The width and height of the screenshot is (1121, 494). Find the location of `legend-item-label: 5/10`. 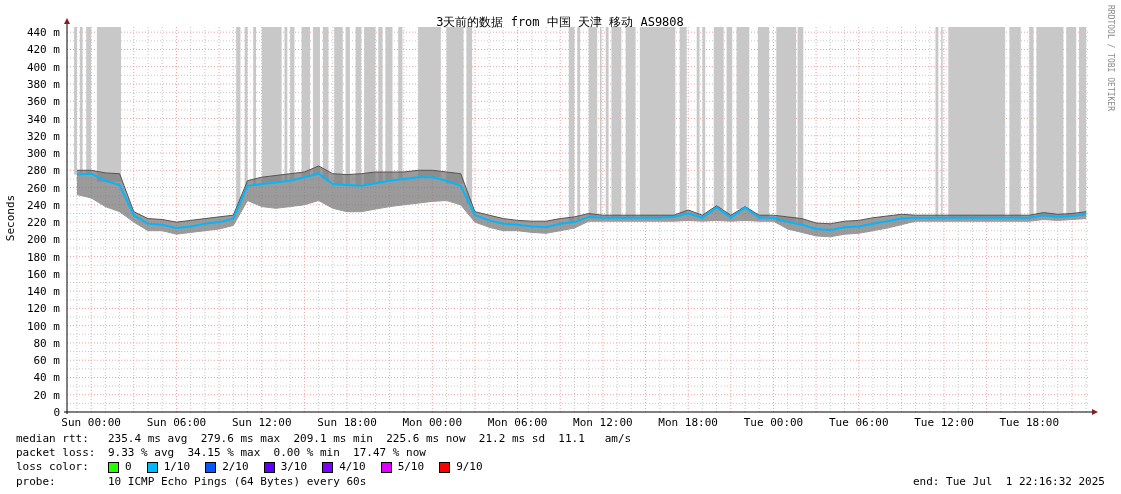

legend-item-label: 5/10 is located at coordinates (411, 467).